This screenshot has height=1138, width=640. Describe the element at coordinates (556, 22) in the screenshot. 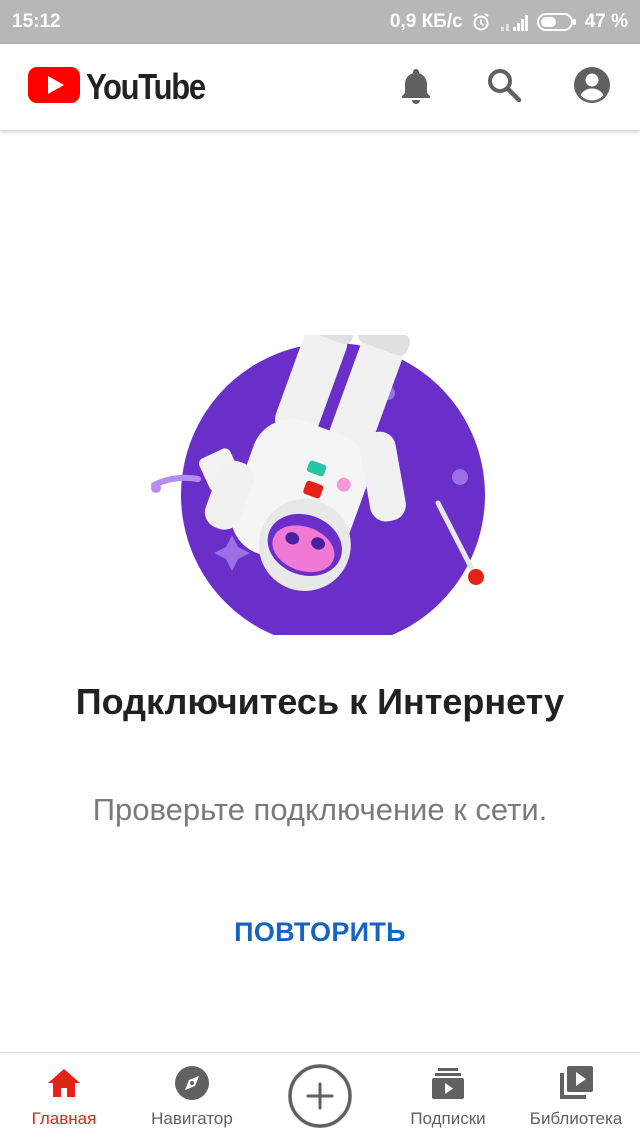

I see `battery-icon` at that location.